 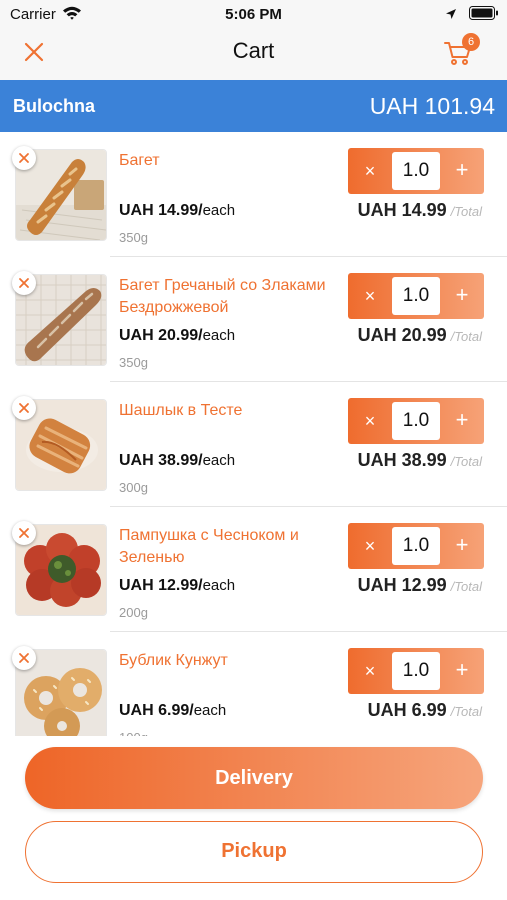 I want to click on status-bar: Carrier 5:06 PM, so click(x=253, y=14).